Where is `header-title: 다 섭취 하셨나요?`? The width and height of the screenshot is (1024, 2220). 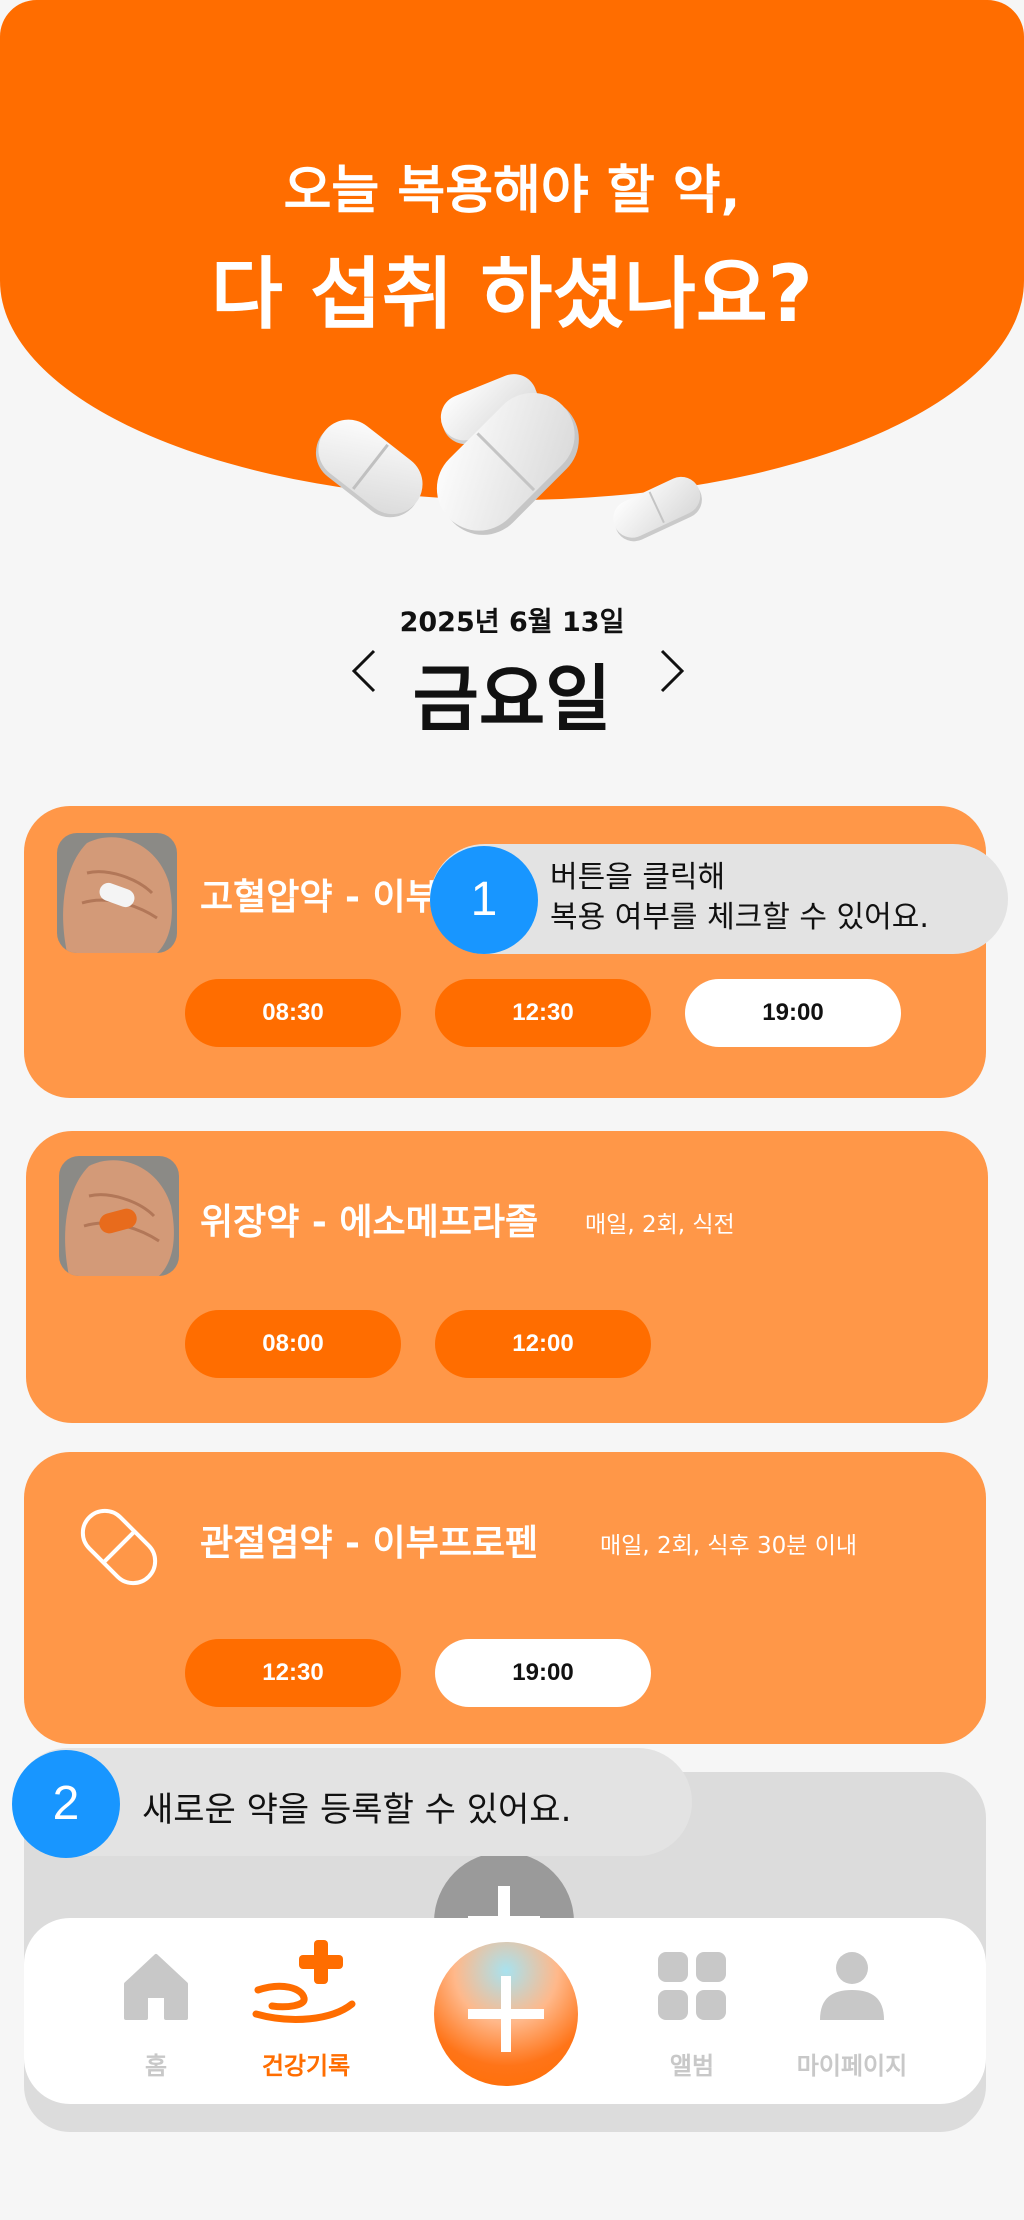
header-title: 다 섭취 하셨나요? is located at coordinates (512, 295).